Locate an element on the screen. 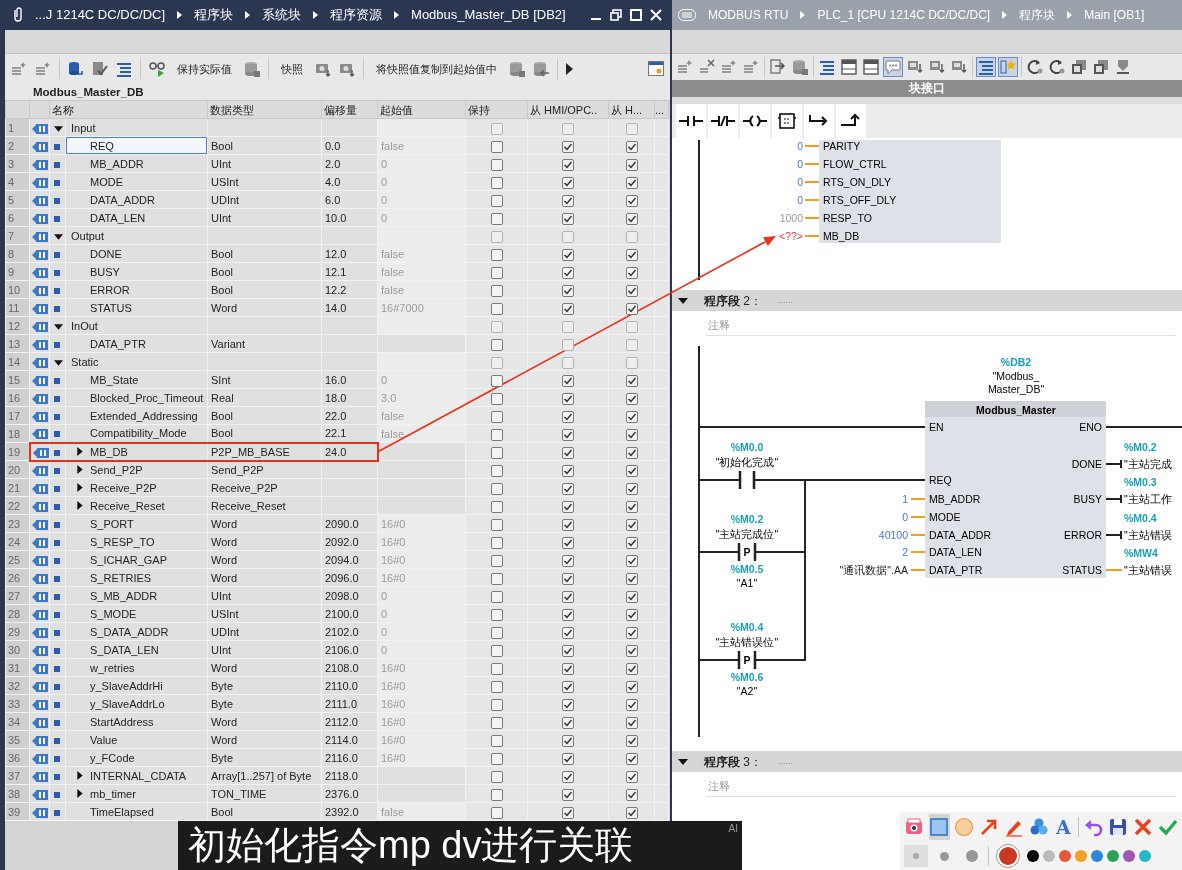 This screenshot has height=870, width=1182. toolbar-button: 保持实际值 is located at coordinates (204, 69).